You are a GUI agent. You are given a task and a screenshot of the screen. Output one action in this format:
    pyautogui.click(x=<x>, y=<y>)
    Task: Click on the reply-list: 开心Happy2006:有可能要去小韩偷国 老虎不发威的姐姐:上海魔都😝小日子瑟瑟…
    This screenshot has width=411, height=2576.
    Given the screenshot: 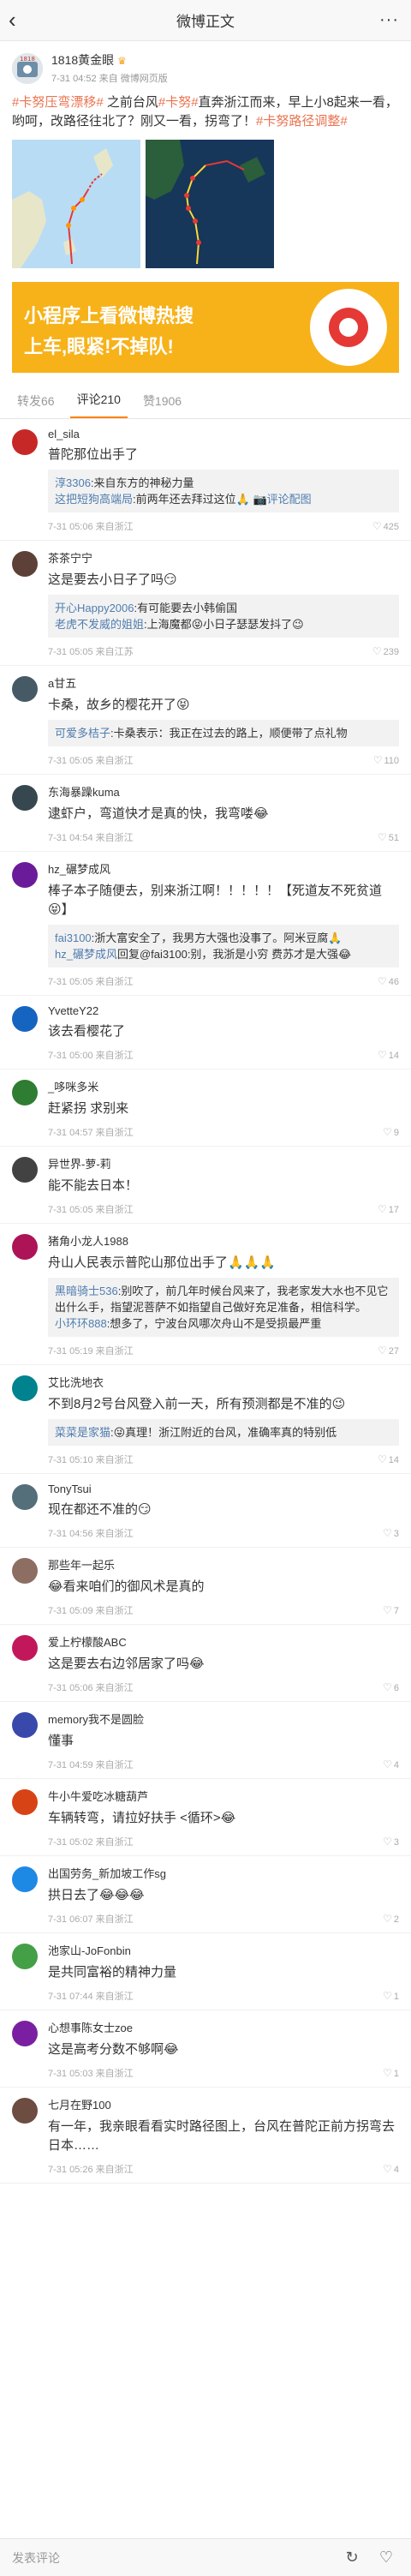 What is the action you would take?
    pyautogui.click(x=223, y=616)
    